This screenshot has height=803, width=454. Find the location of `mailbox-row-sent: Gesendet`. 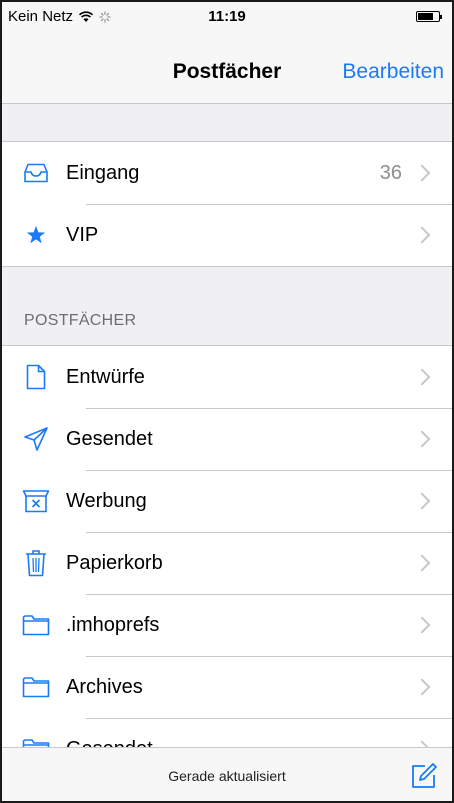

mailbox-row-sent: Gesendet is located at coordinates (227, 439).